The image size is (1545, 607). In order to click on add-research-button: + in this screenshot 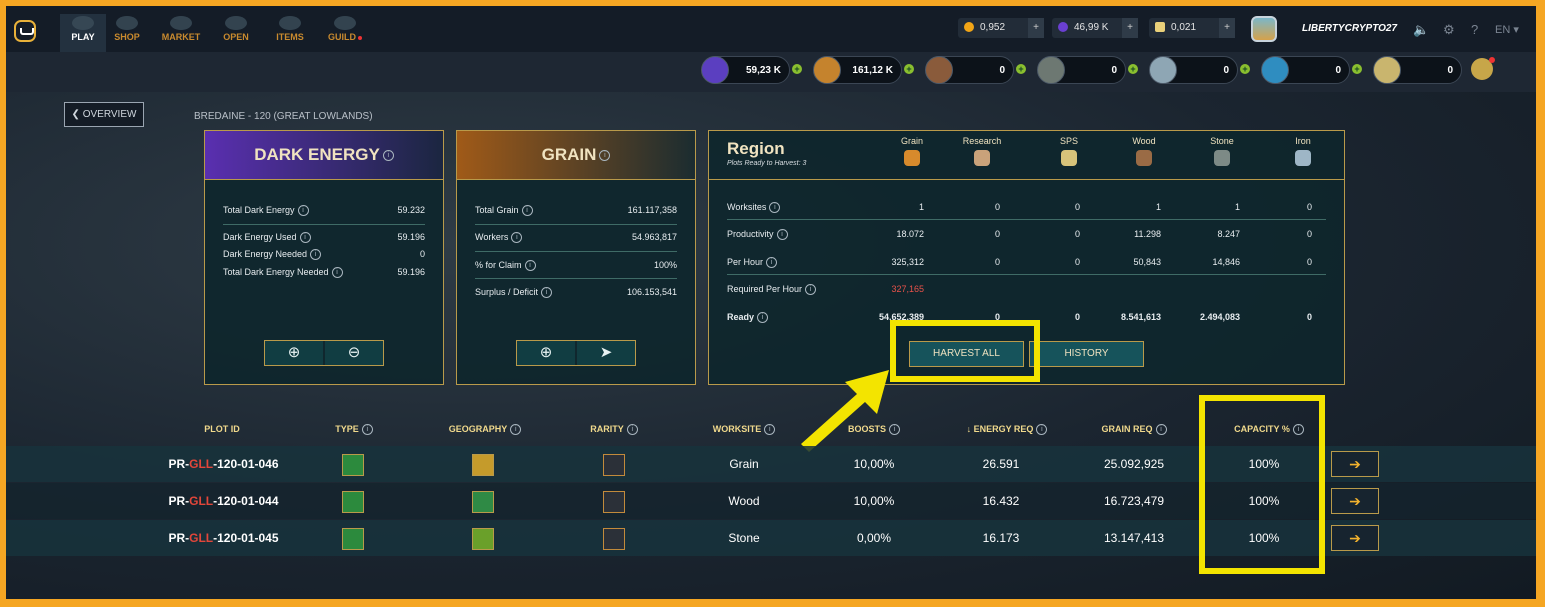, I will do `click(1357, 69)`.